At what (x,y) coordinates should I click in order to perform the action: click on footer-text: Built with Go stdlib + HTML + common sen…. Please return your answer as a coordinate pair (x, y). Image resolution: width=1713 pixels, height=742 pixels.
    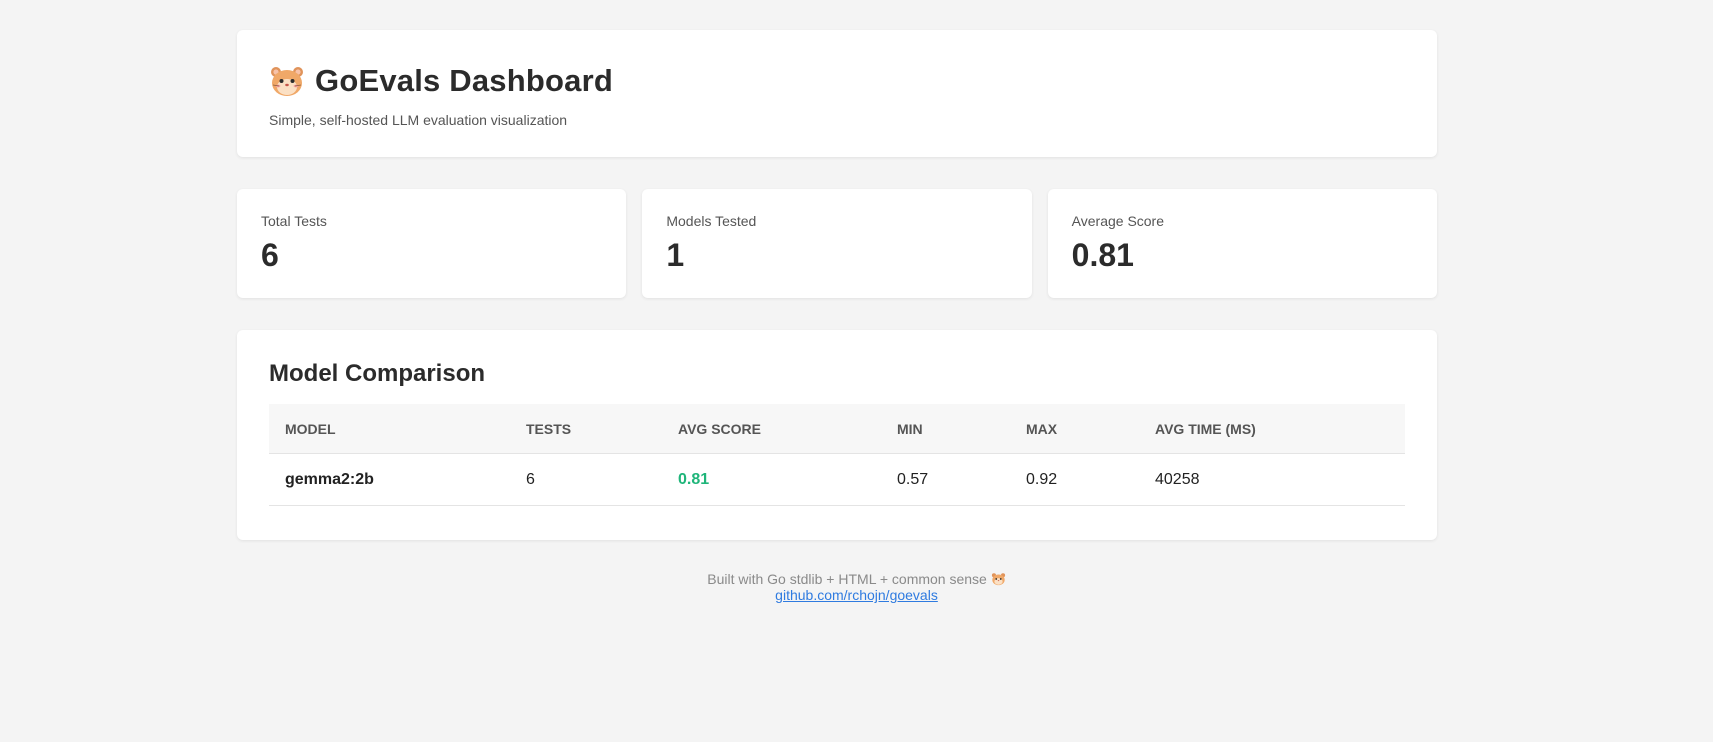
    Looking at the image, I should click on (847, 579).